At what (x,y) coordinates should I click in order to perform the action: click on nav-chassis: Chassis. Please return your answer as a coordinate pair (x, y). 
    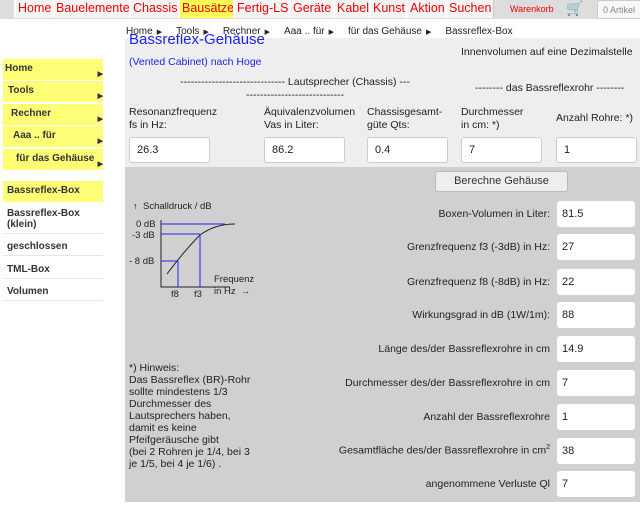
    Looking at the image, I should click on (155, 9).